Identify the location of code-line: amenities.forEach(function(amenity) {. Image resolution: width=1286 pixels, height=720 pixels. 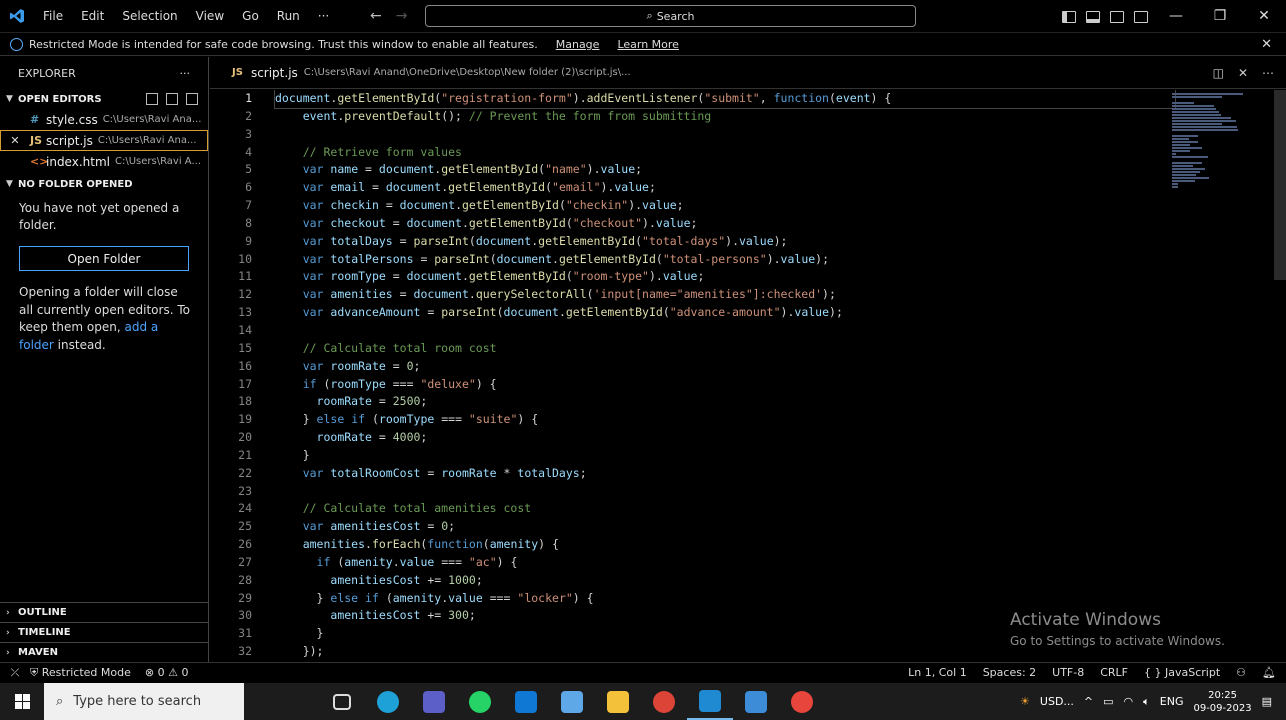
(725, 545).